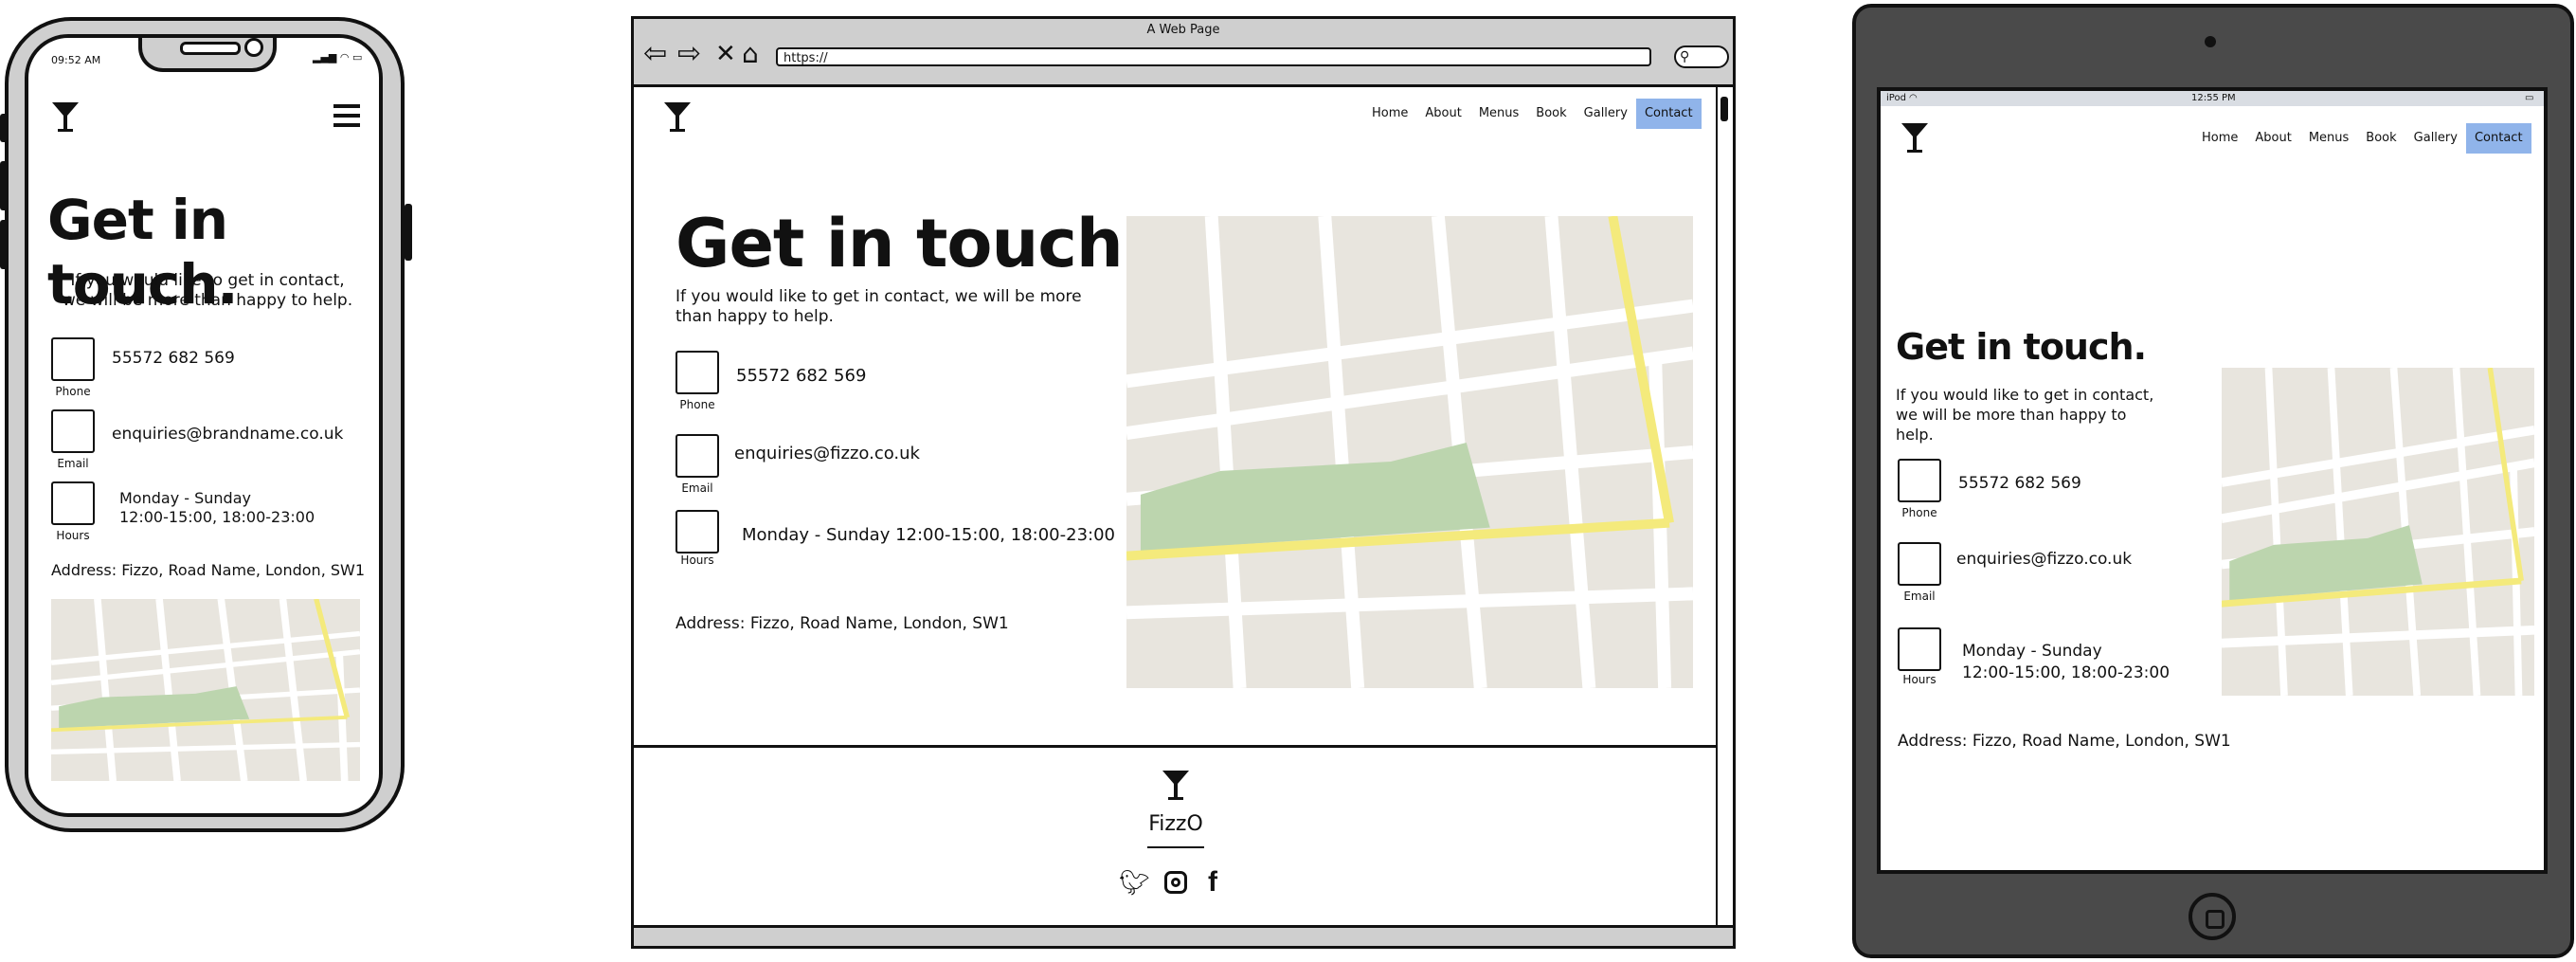  I want to click on twitter-icon: 🐦︎, so click(1134, 883).